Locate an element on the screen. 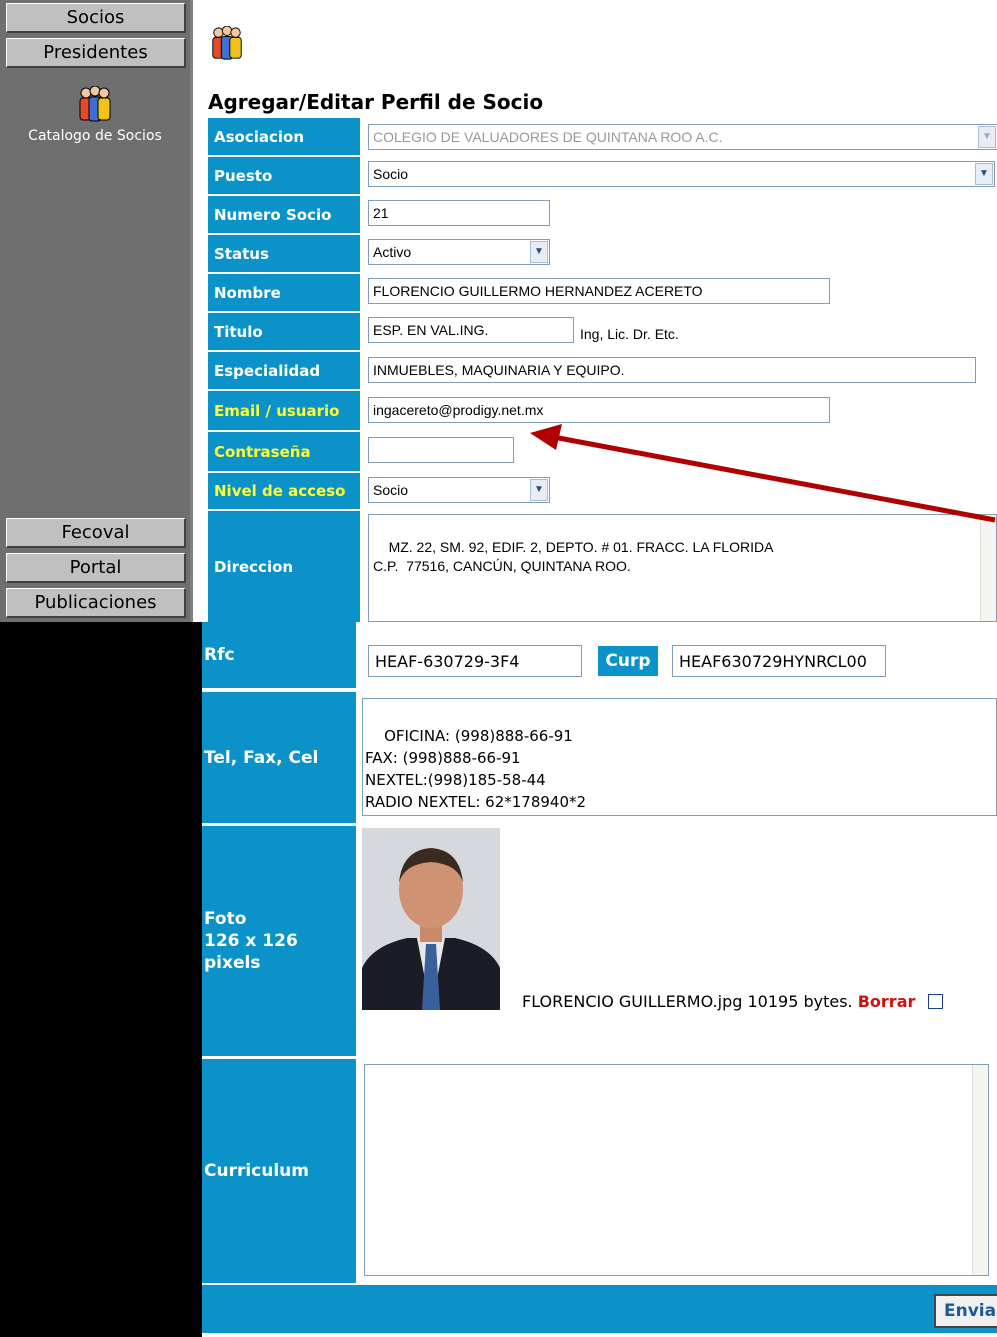 The image size is (997, 1337). delete-photo-label: Borrar is located at coordinates (886, 1001).